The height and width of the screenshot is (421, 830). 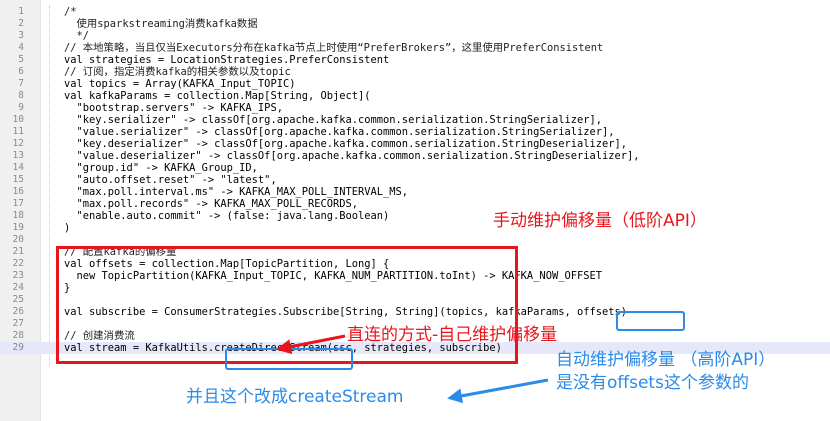 What do you see at coordinates (21, 71) in the screenshot?
I see `line-number: 6` at bounding box center [21, 71].